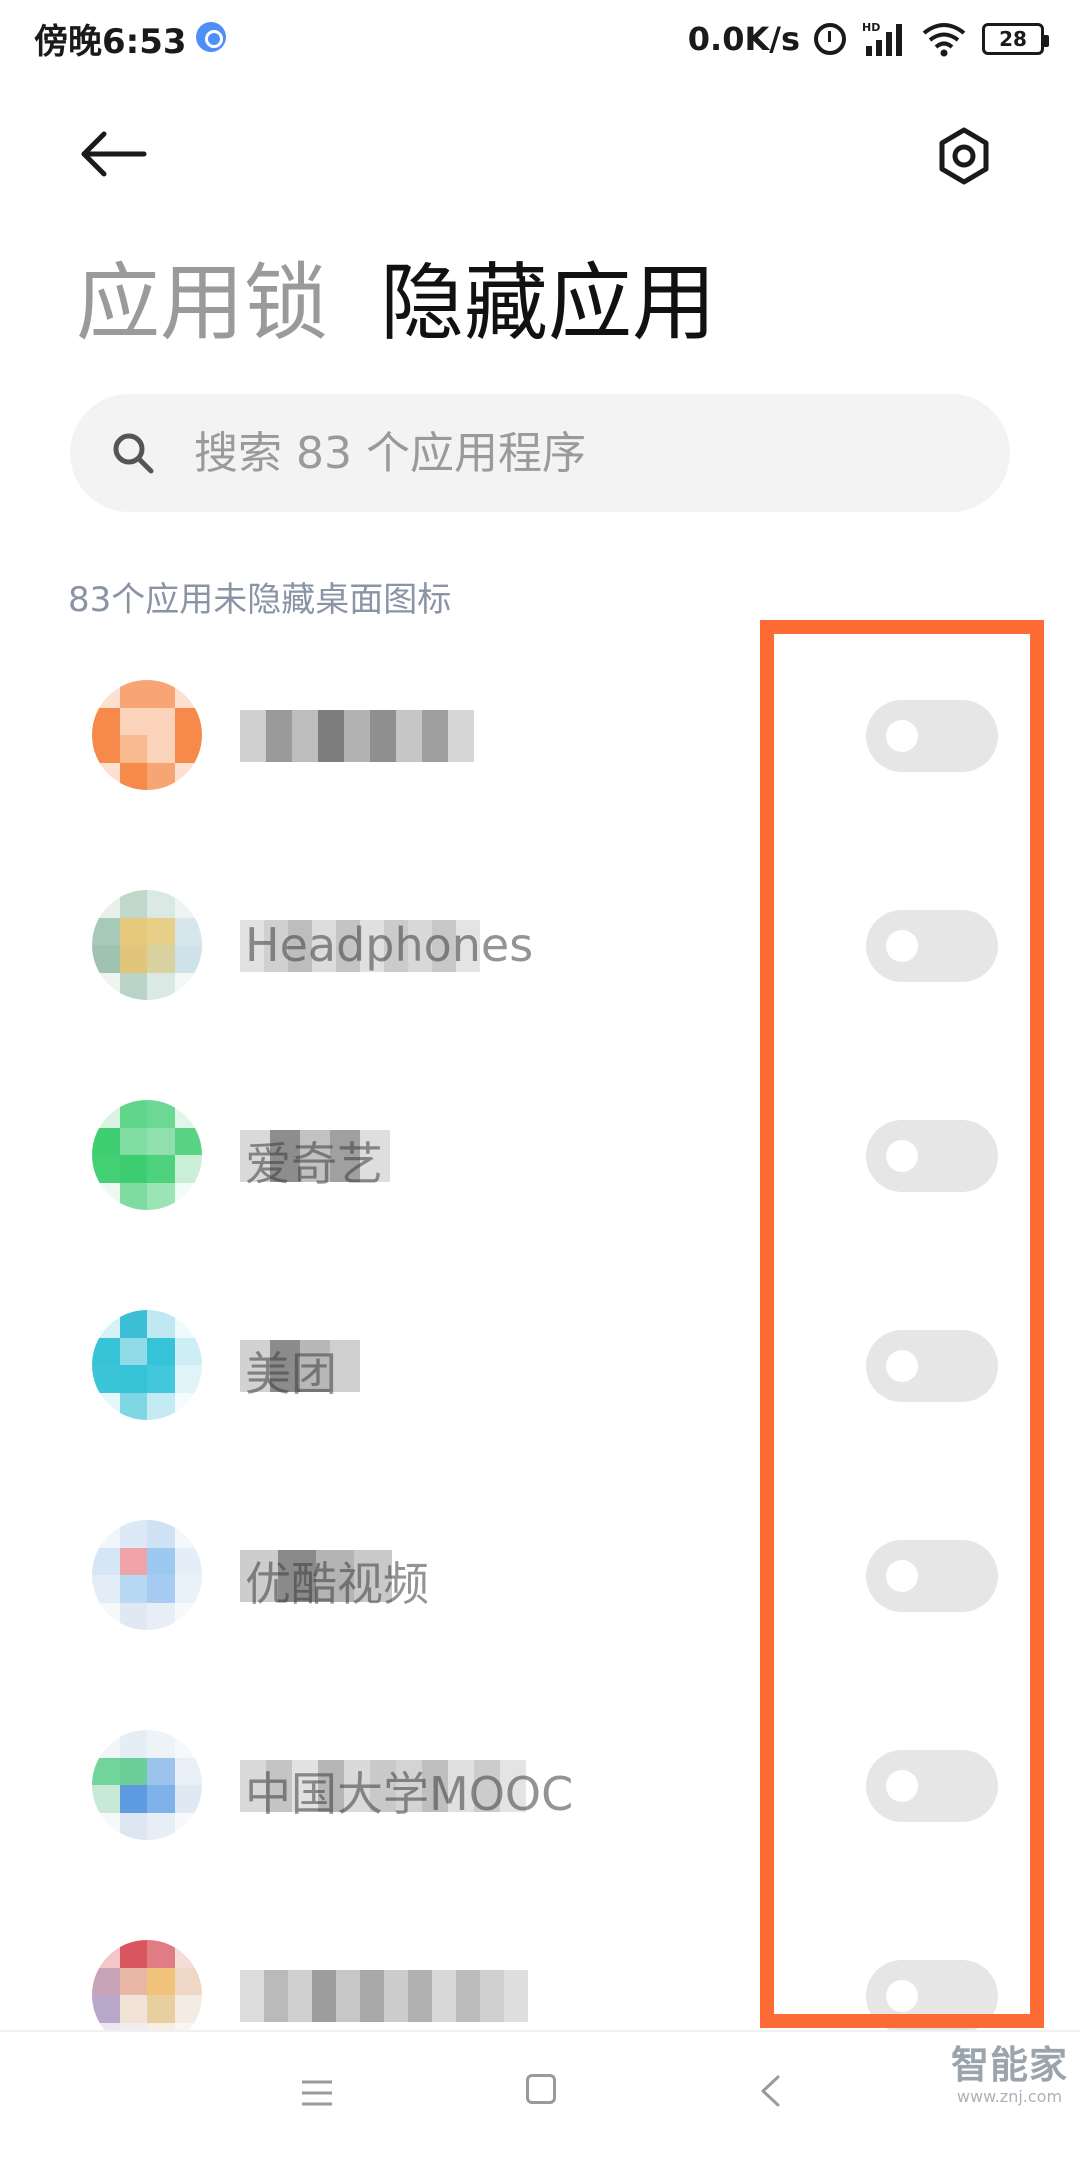 This screenshot has height=2160, width=1080. I want to click on watermark-url: www.znj.com, so click(1009, 2096).